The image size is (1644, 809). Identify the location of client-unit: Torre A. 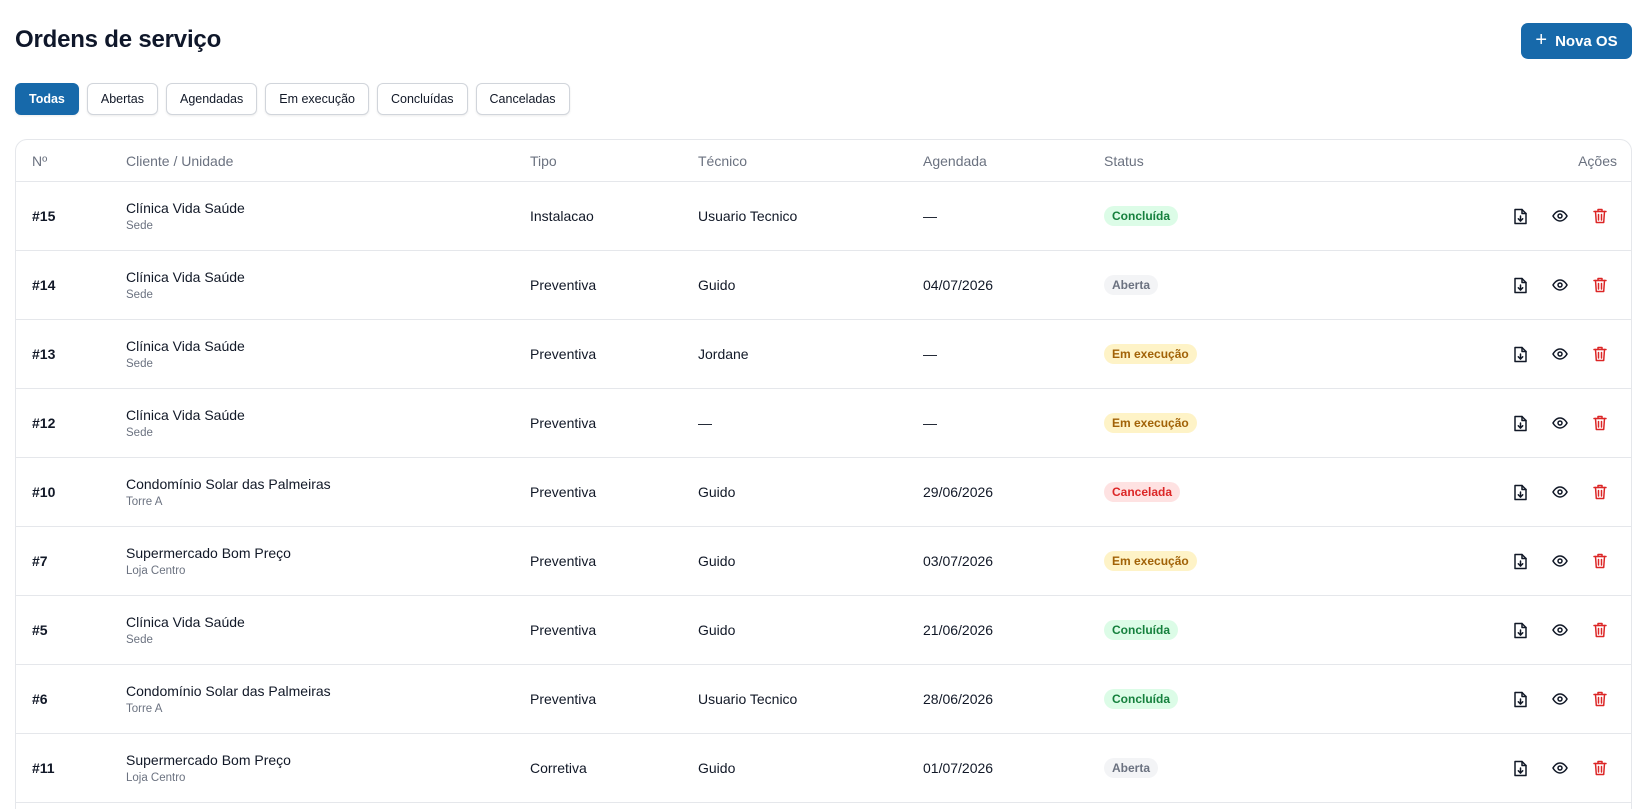
(144, 502).